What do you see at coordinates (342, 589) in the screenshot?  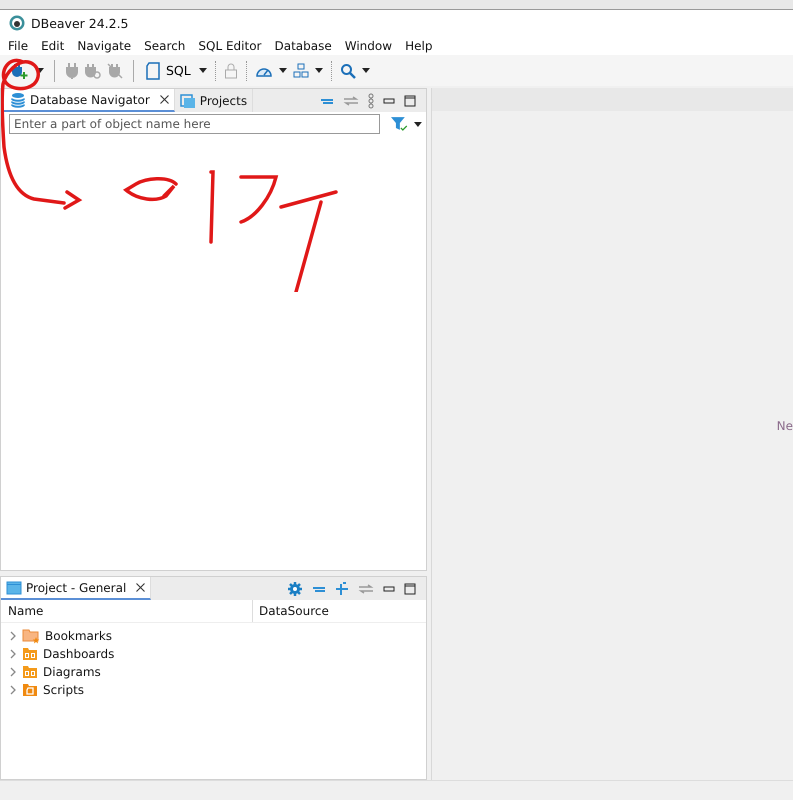 I see `expand-icon` at bounding box center [342, 589].